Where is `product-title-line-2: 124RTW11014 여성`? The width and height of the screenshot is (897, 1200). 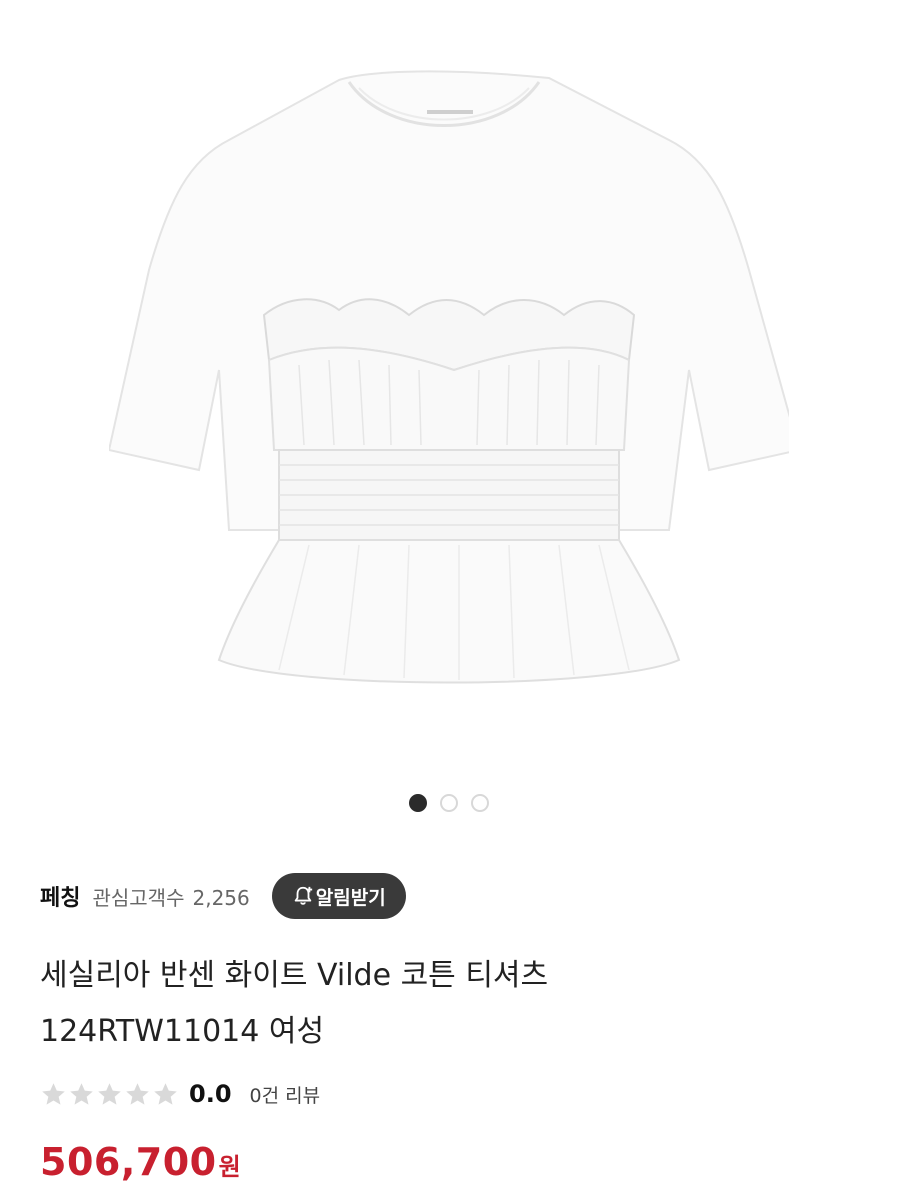 product-title-line-2: 124RTW11014 여성 is located at coordinates (182, 1031).